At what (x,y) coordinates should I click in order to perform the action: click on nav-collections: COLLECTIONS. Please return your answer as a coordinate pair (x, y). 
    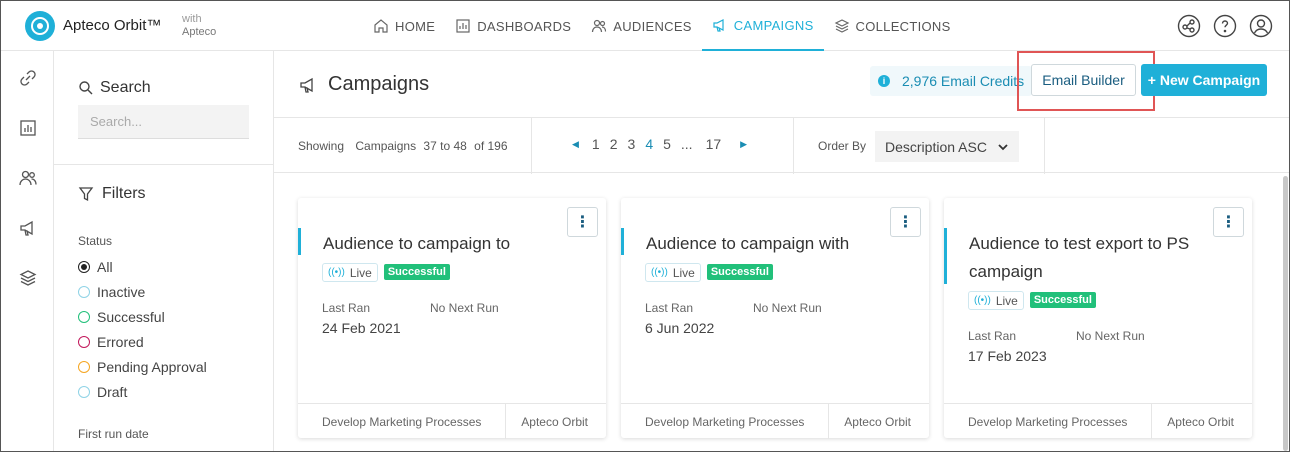
    Looking at the image, I should click on (892, 26).